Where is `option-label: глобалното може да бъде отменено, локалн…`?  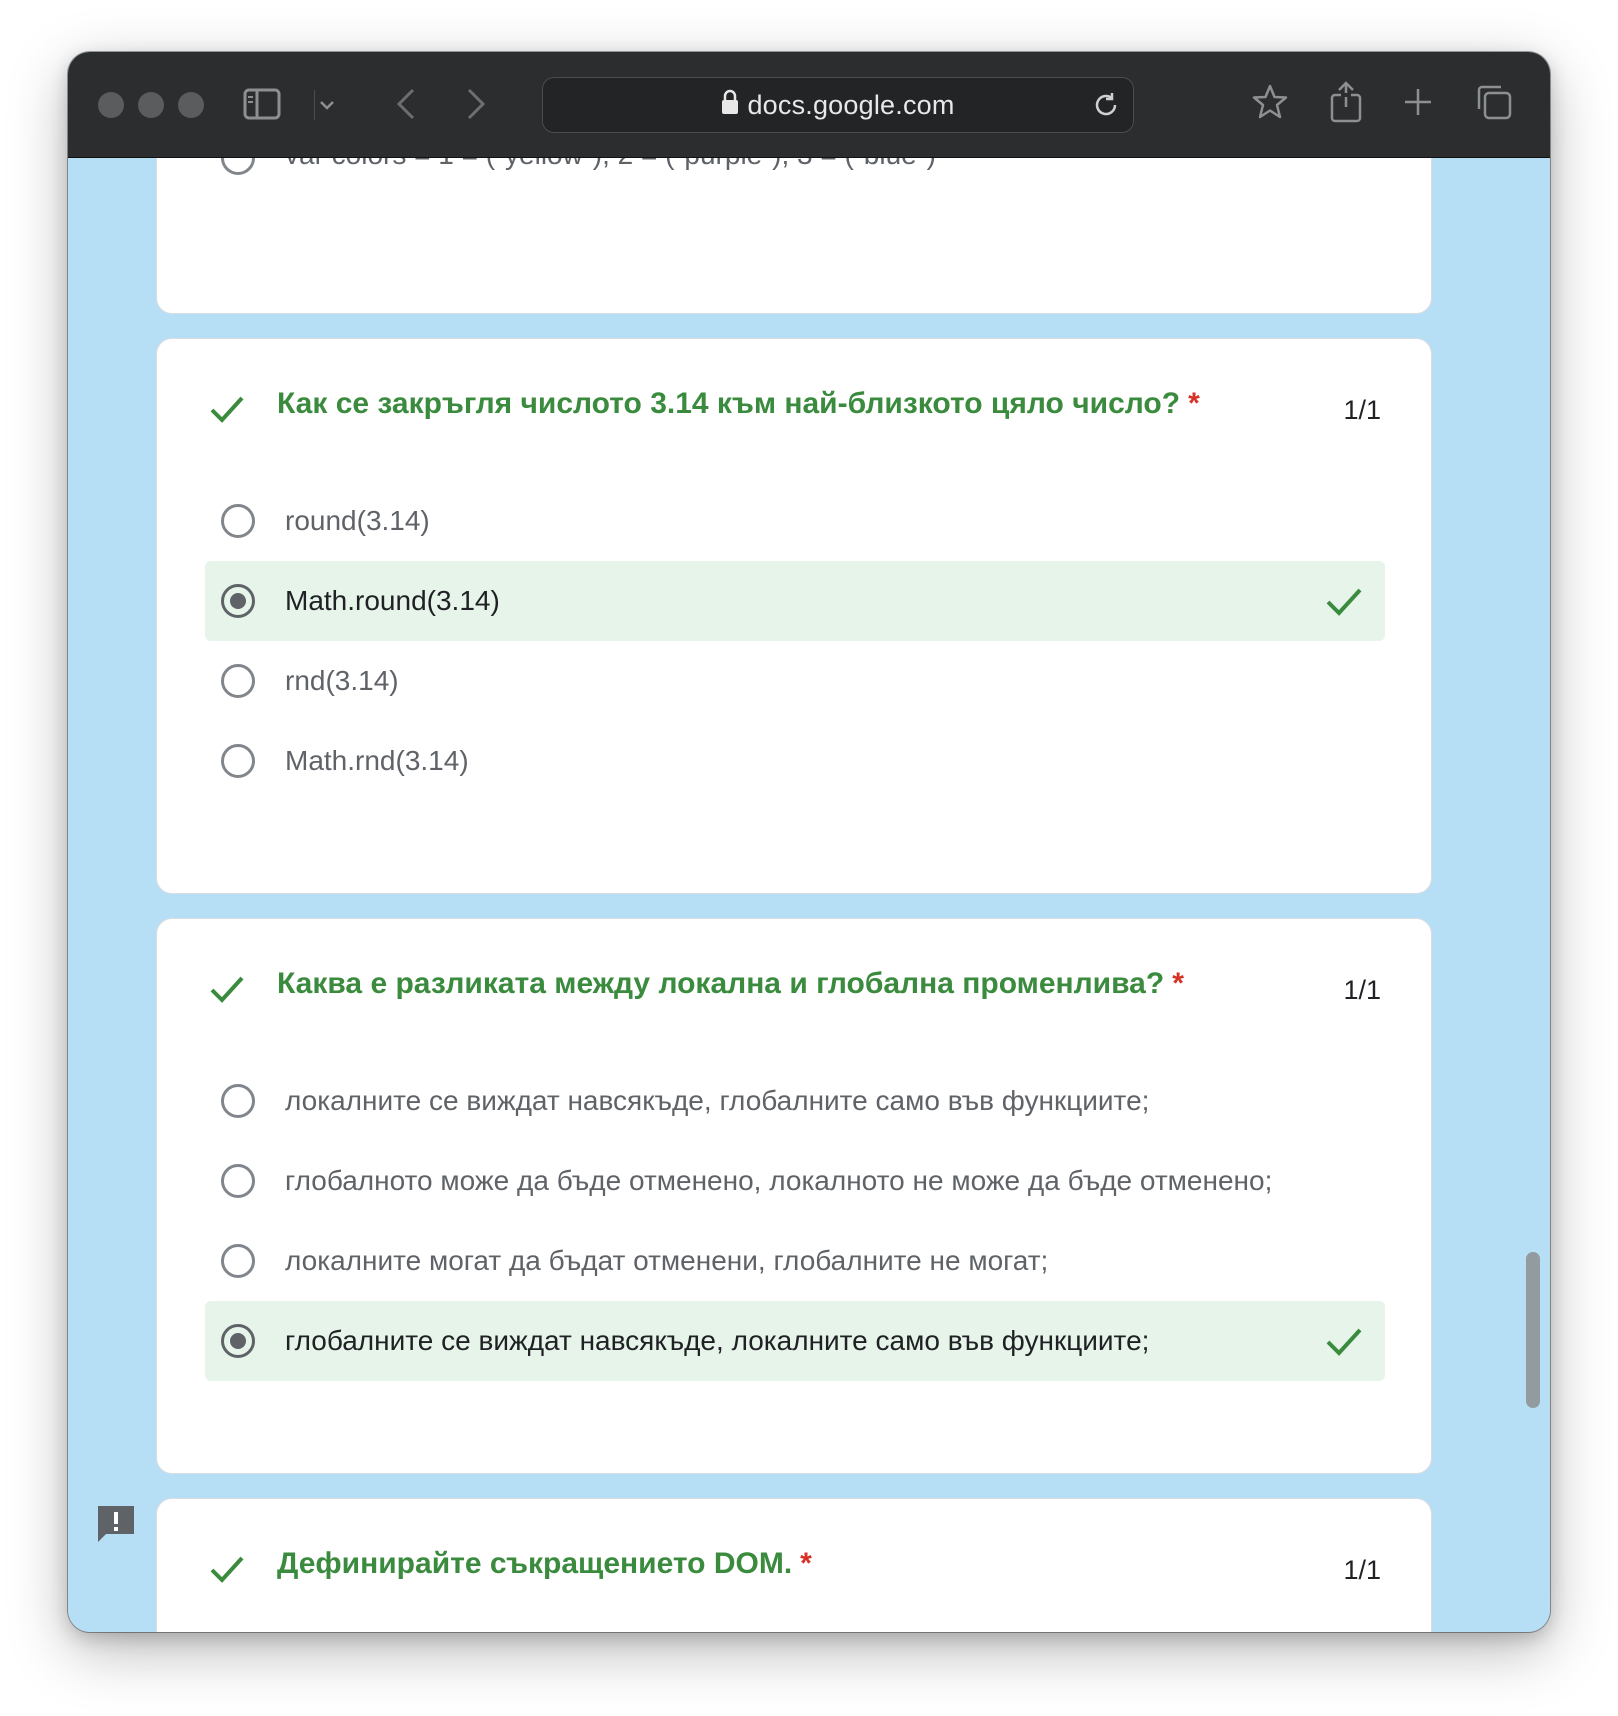 option-label: глобалното може да бъде отменено, локалн… is located at coordinates (779, 1180).